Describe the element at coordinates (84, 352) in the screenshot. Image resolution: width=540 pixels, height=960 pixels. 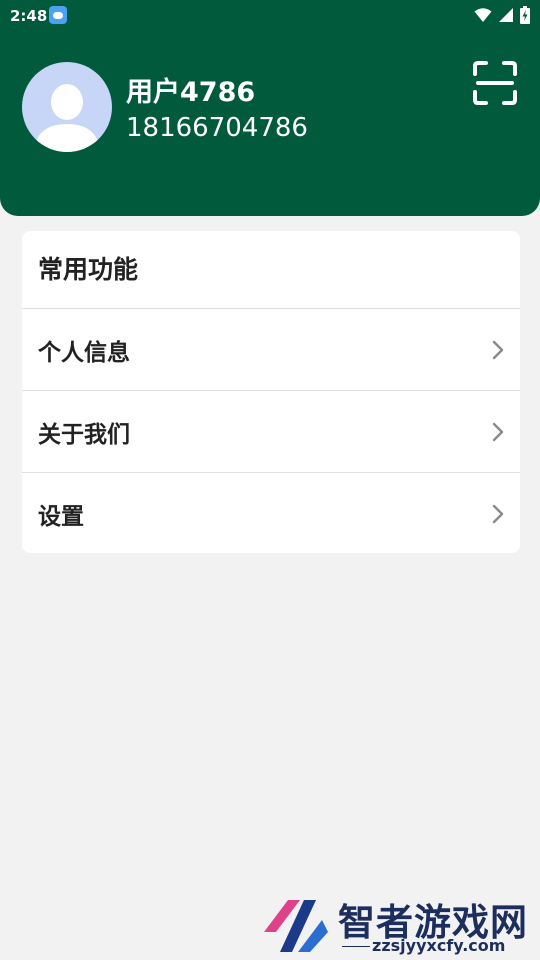
I see `menu-item-label: 个人信息` at that location.